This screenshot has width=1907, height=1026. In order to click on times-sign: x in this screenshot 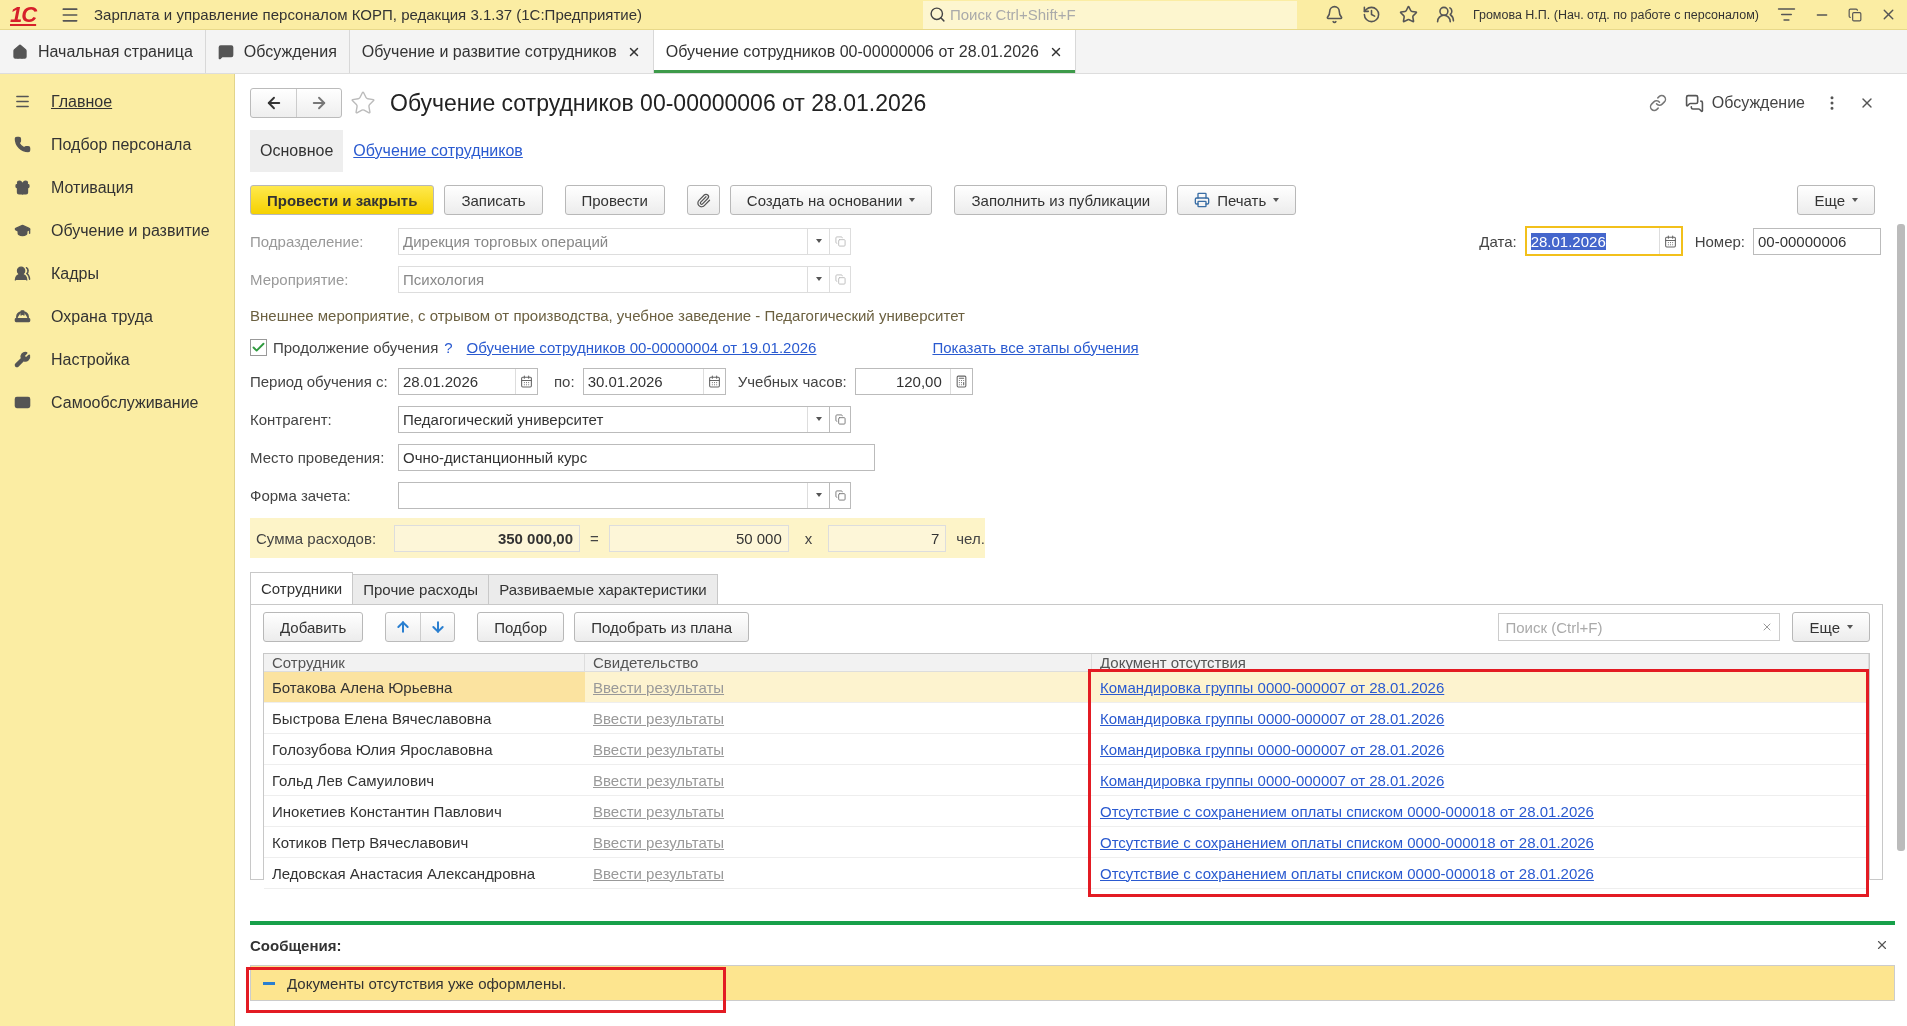, I will do `click(808, 538)`.